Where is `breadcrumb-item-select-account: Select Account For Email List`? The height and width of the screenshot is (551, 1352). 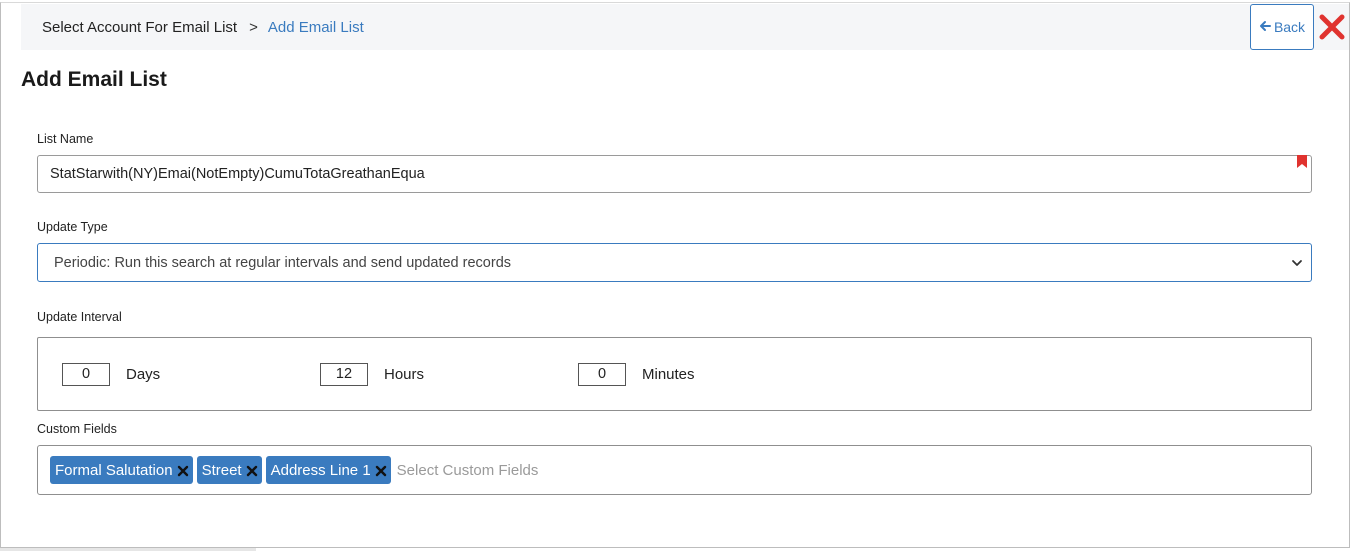 breadcrumb-item-select-account: Select Account For Email List is located at coordinates (139, 27).